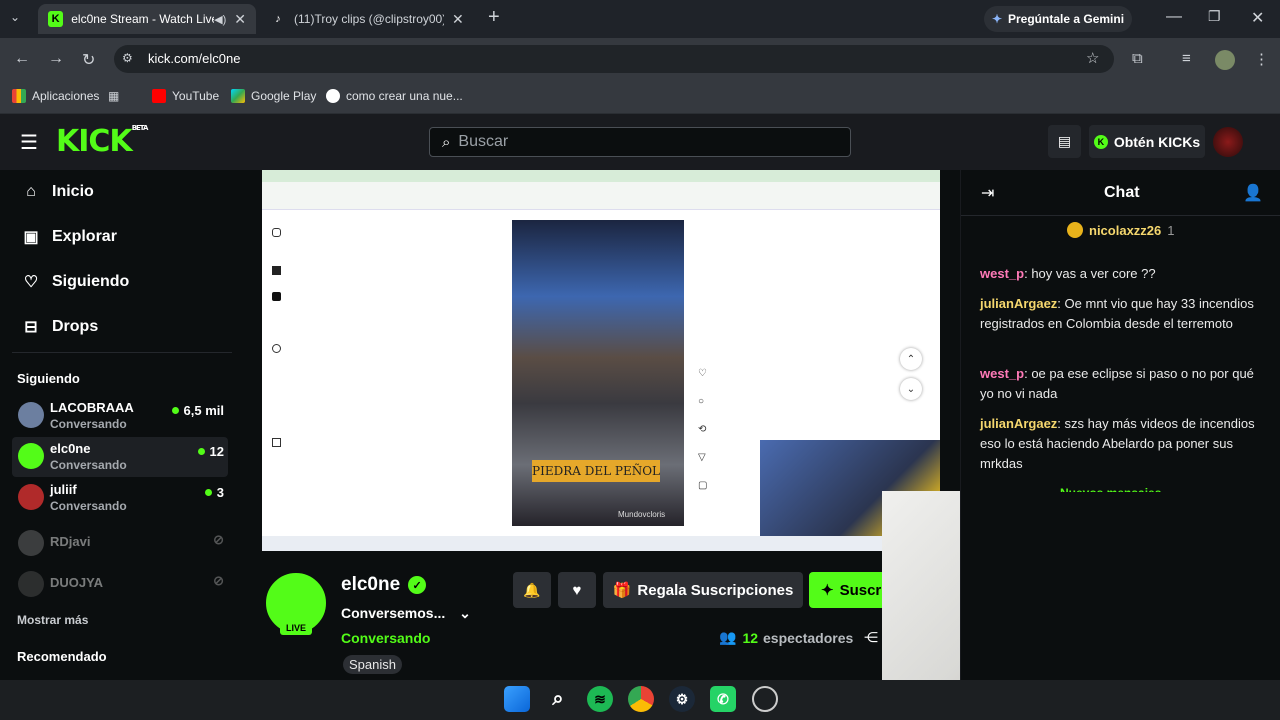 Image resolution: width=1280 pixels, height=720 pixels. What do you see at coordinates (1092, 58) in the screenshot?
I see `bookmark-star-icon: ☆` at bounding box center [1092, 58].